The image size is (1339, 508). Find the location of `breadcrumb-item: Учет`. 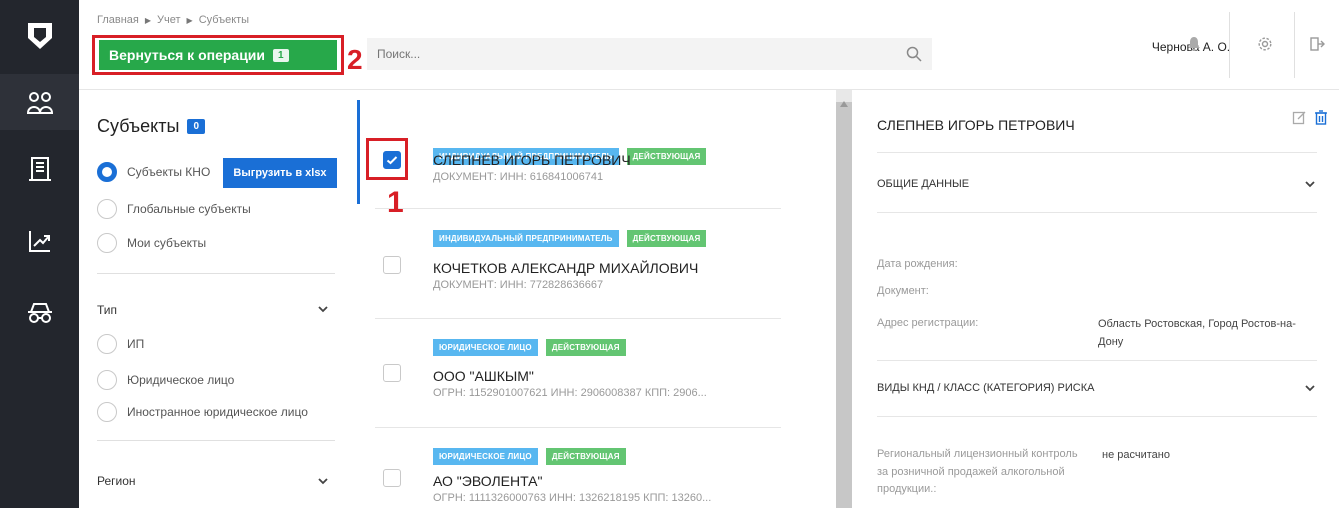

breadcrumb-item: Учет is located at coordinates (169, 20).